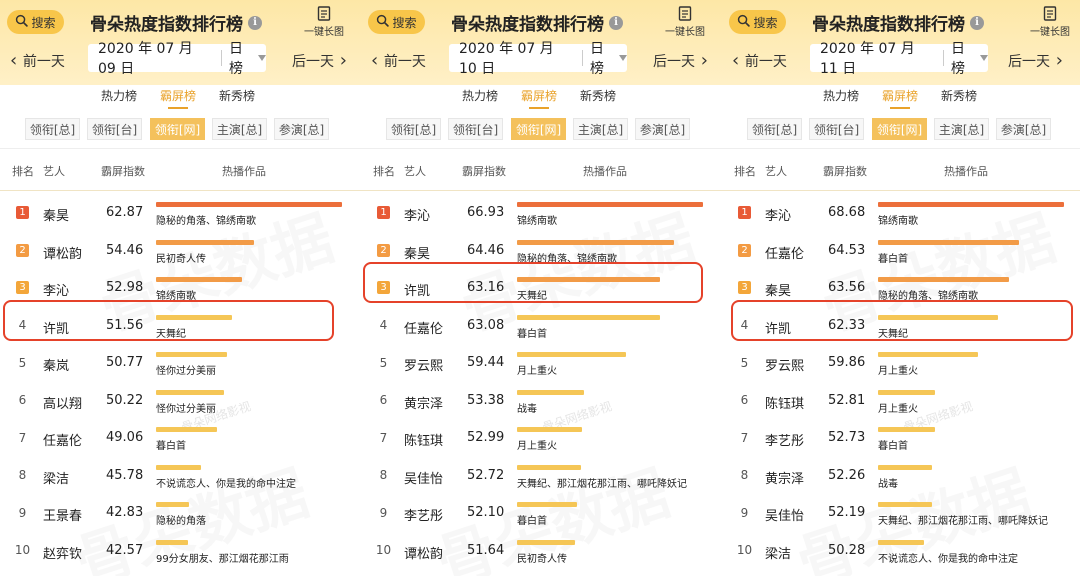 This screenshot has width=1080, height=576. What do you see at coordinates (206, 221) in the screenshot?
I see `popular-works: 隐秘的角落、锦绣南歌` at bounding box center [206, 221].